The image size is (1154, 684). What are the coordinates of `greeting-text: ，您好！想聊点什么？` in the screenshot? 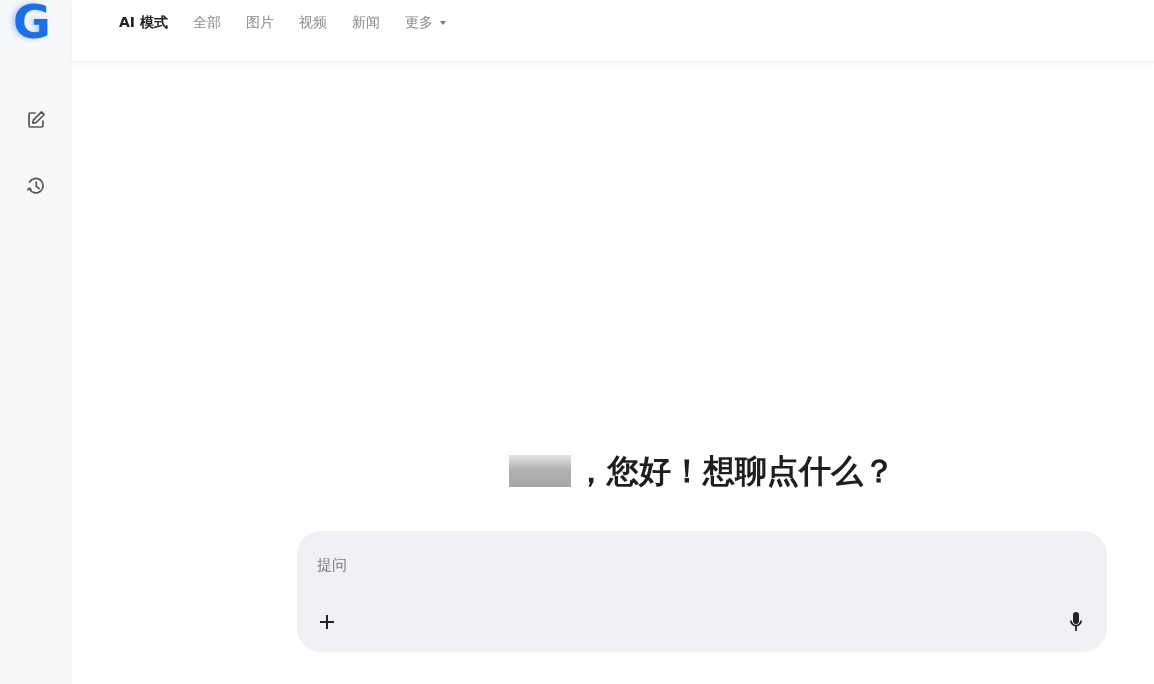 It's located at (735, 471).